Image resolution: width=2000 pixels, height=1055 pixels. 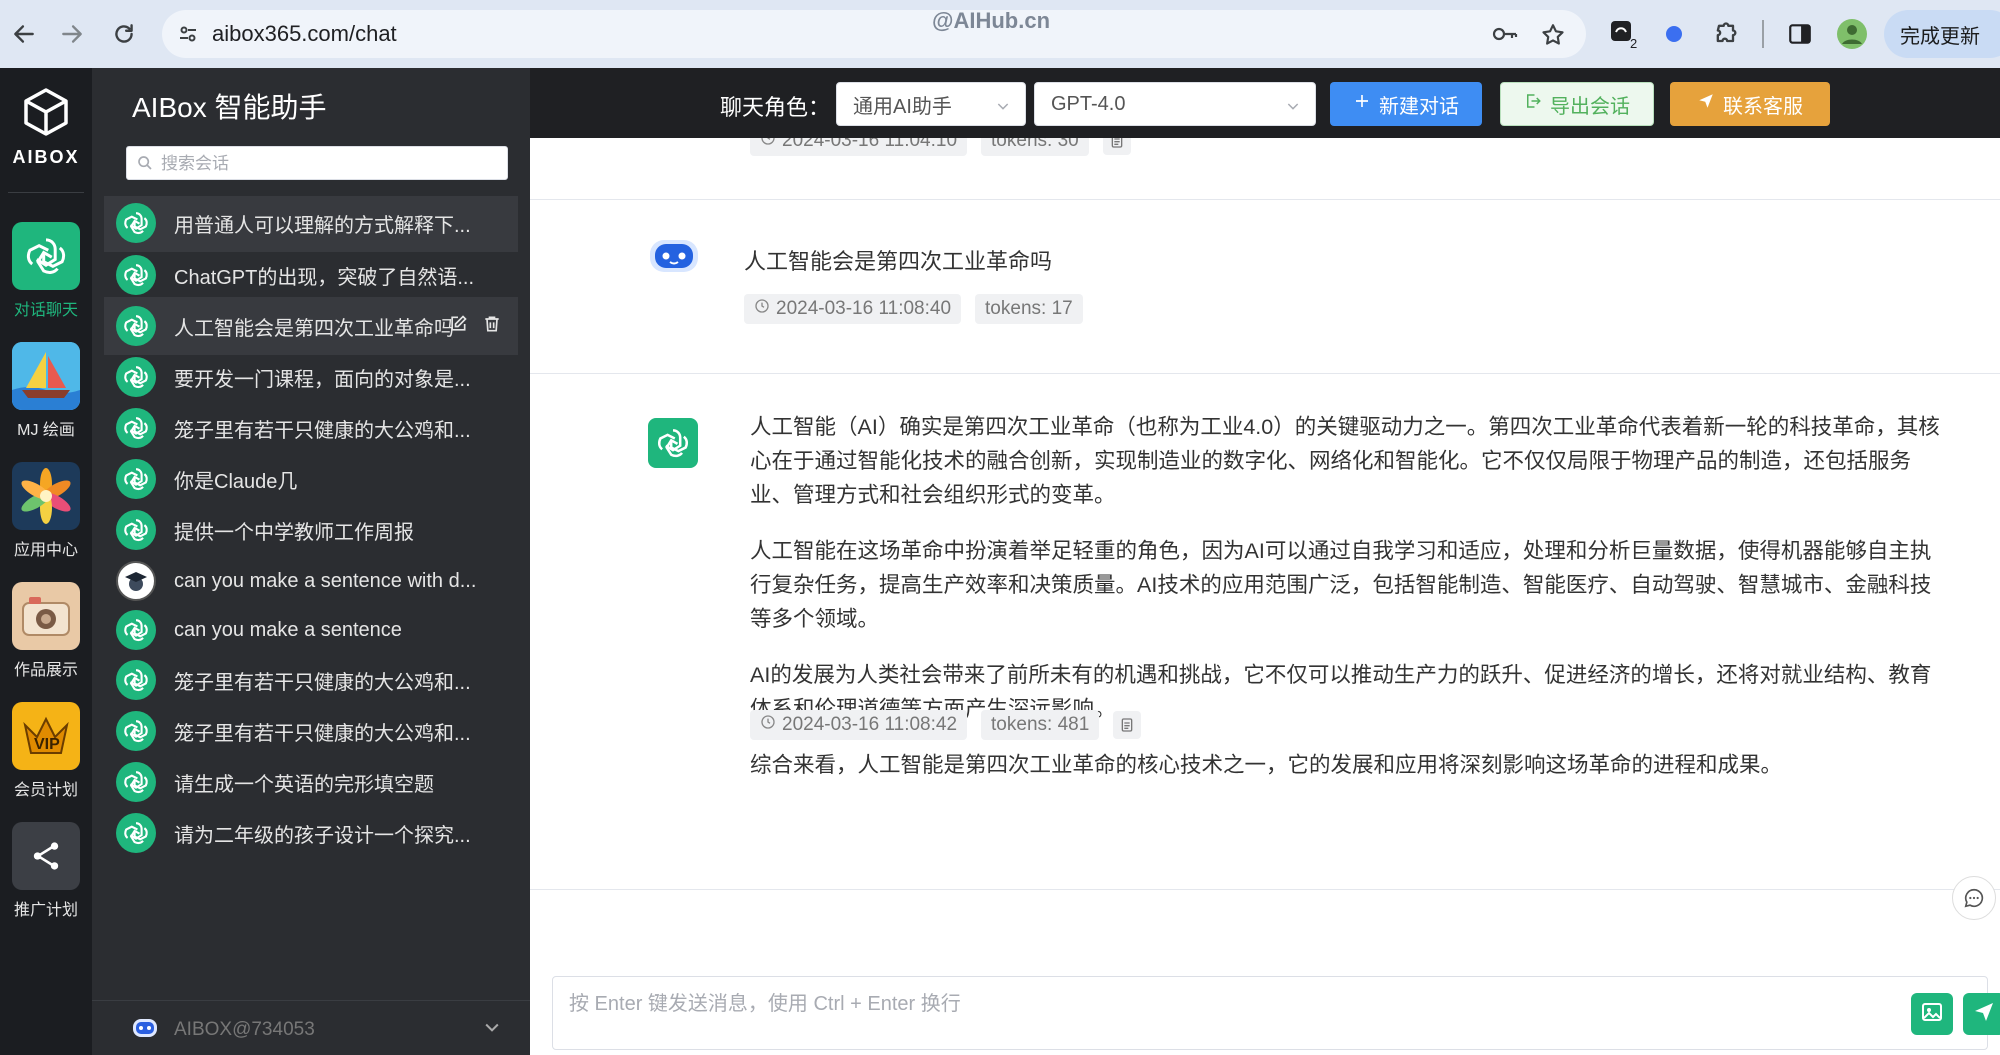 I want to click on user-bar: AIBOX@734053, so click(x=311, y=1027).